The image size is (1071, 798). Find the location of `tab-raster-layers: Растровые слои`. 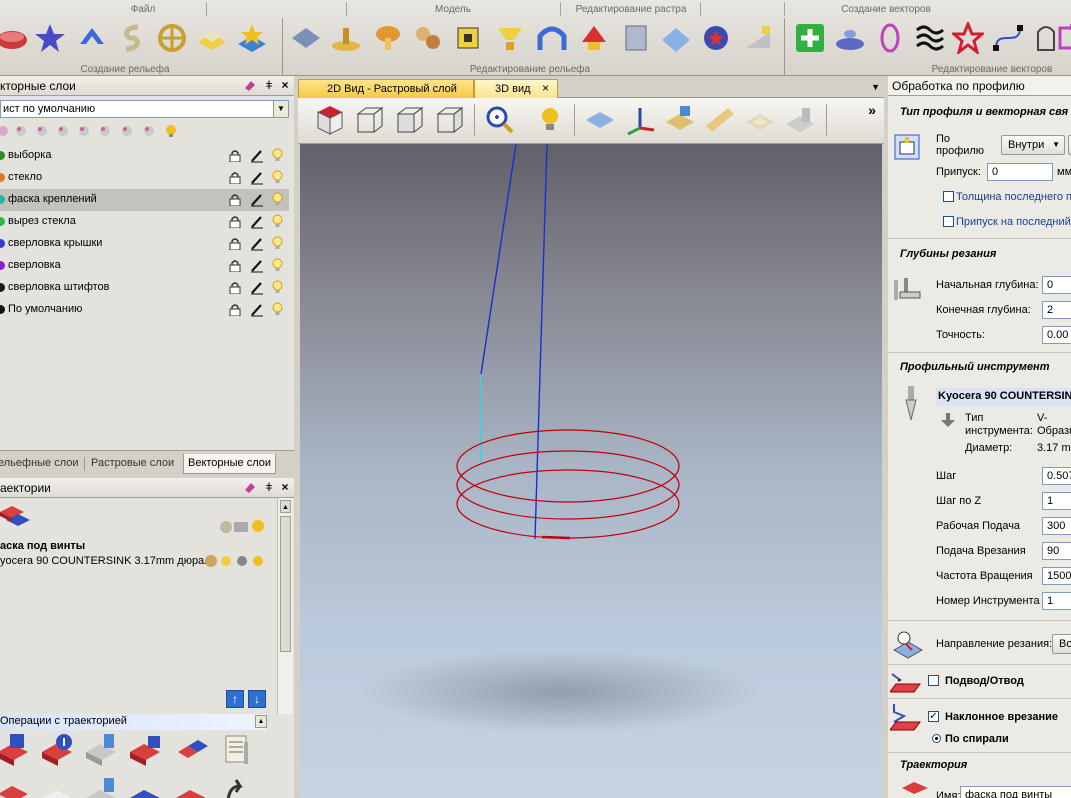

tab-raster-layers: Растровые слои is located at coordinates (132, 464).